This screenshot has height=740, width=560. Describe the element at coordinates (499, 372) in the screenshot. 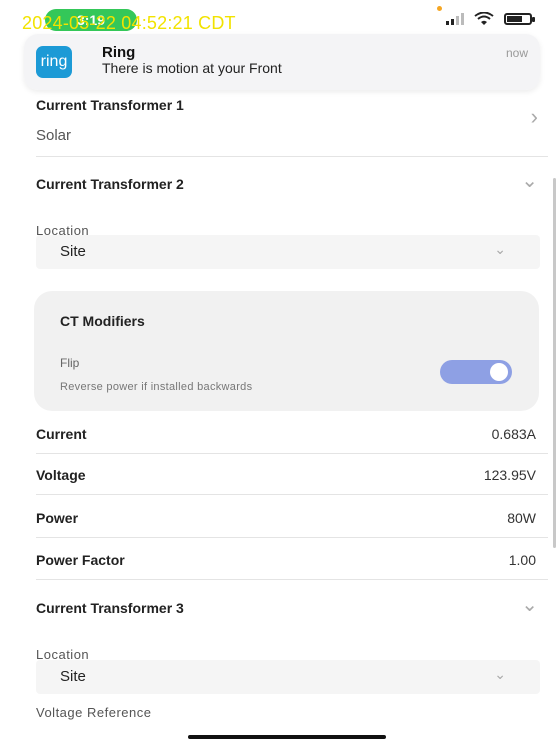

I see `toggle-knob` at that location.